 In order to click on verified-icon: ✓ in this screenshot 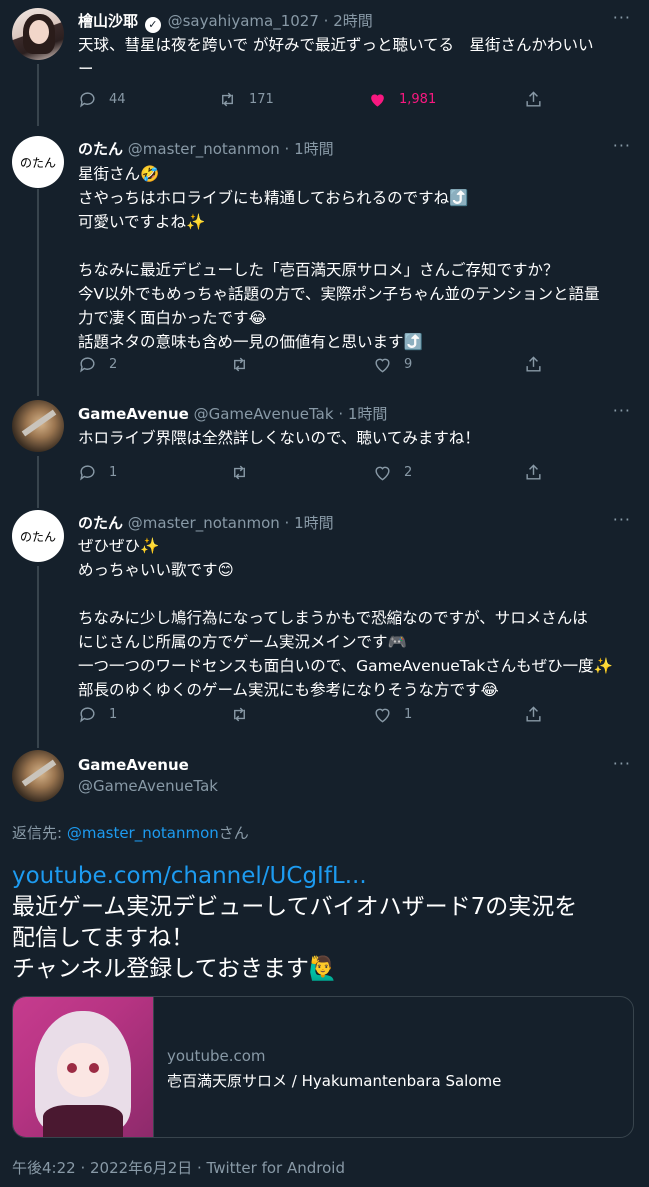, I will do `click(152, 25)`.